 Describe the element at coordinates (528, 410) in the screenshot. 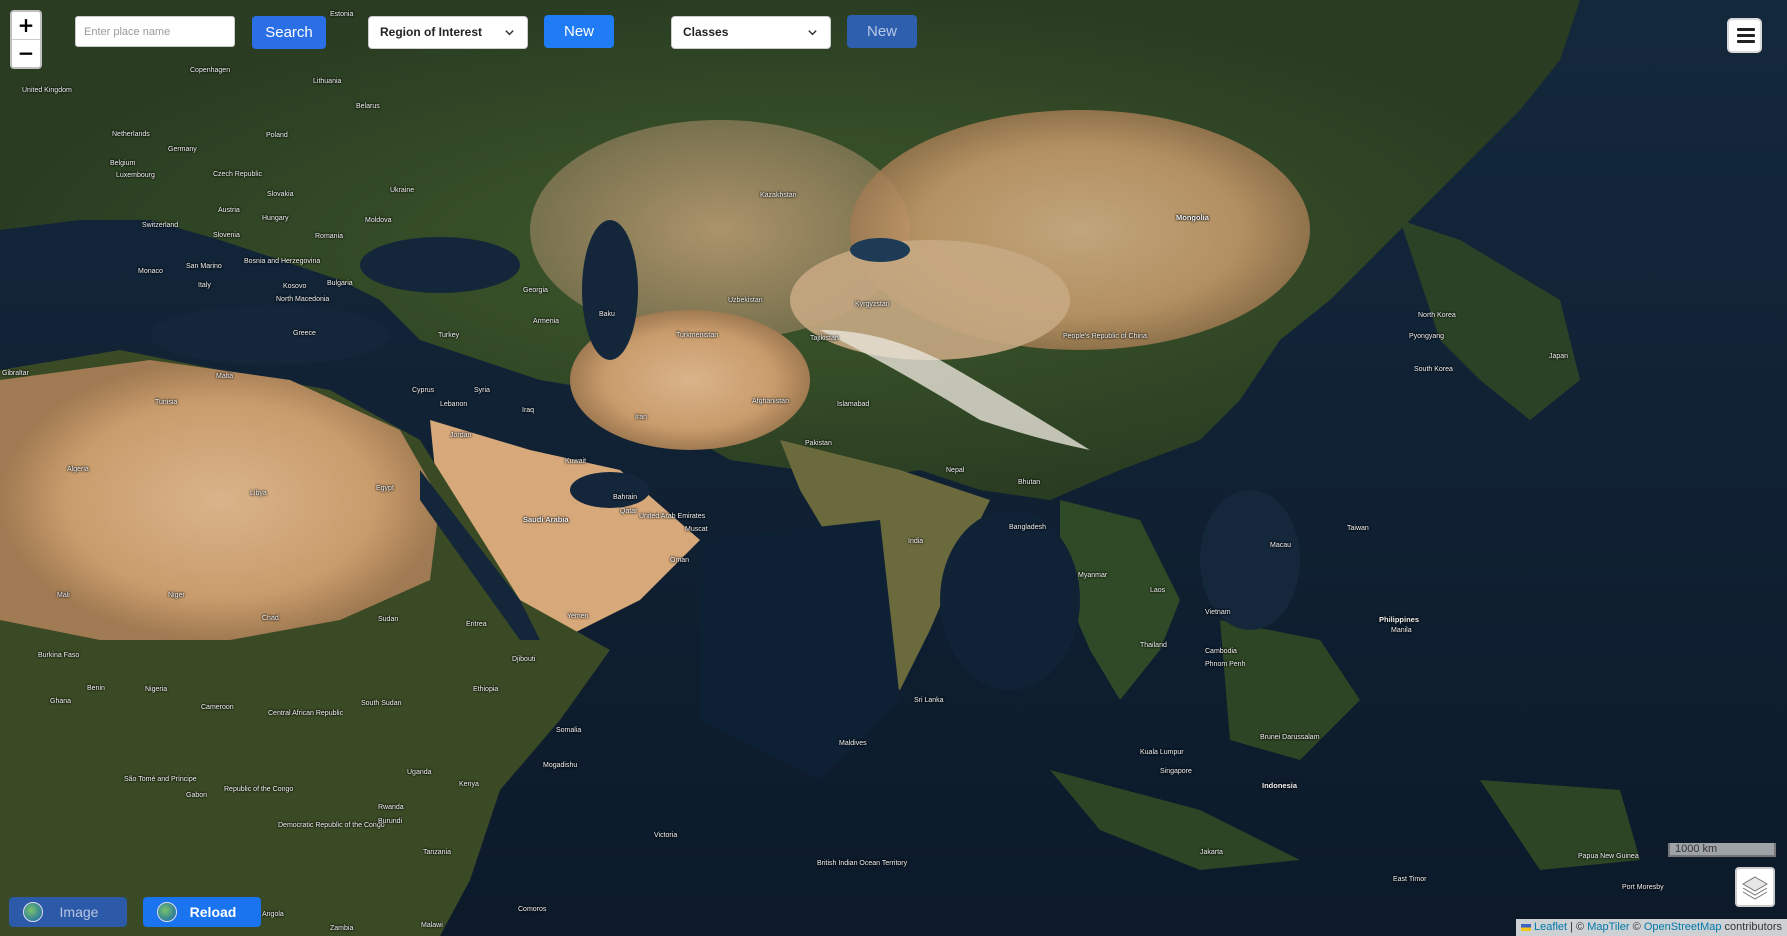

I see `map-label: Iraq` at that location.